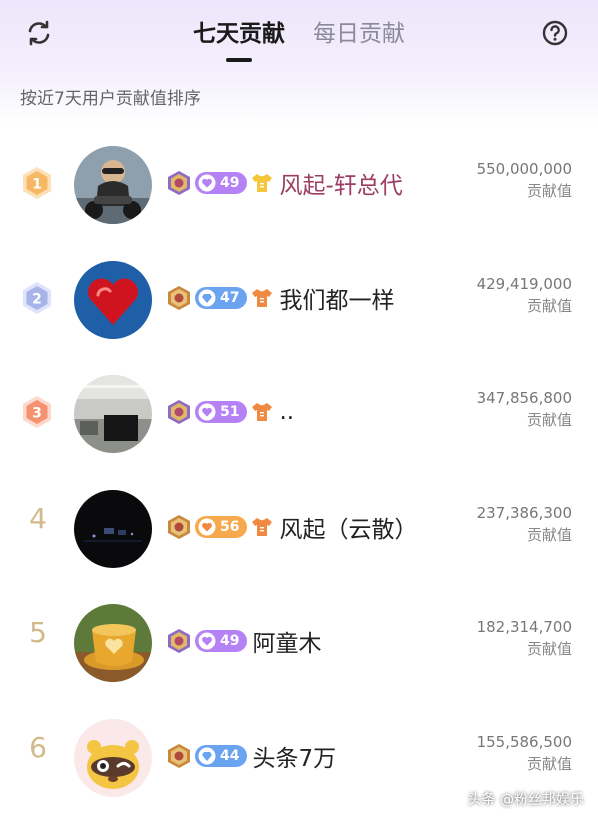 Image resolution: width=598 pixels, height=823 pixels. I want to click on level-number: 44, so click(230, 756).